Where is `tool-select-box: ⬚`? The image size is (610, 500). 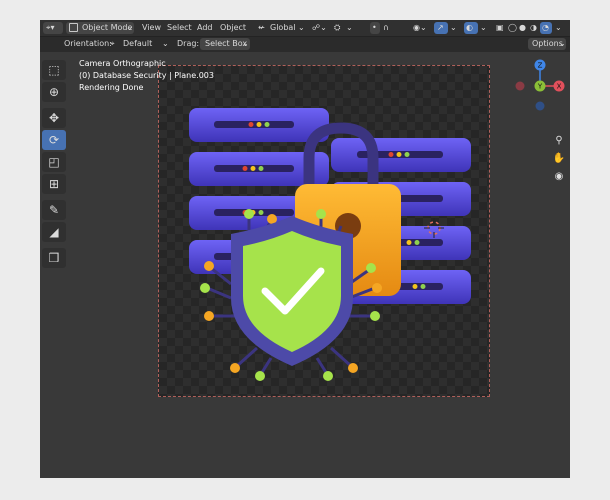
tool-select-box: ⬚ is located at coordinates (54, 70).